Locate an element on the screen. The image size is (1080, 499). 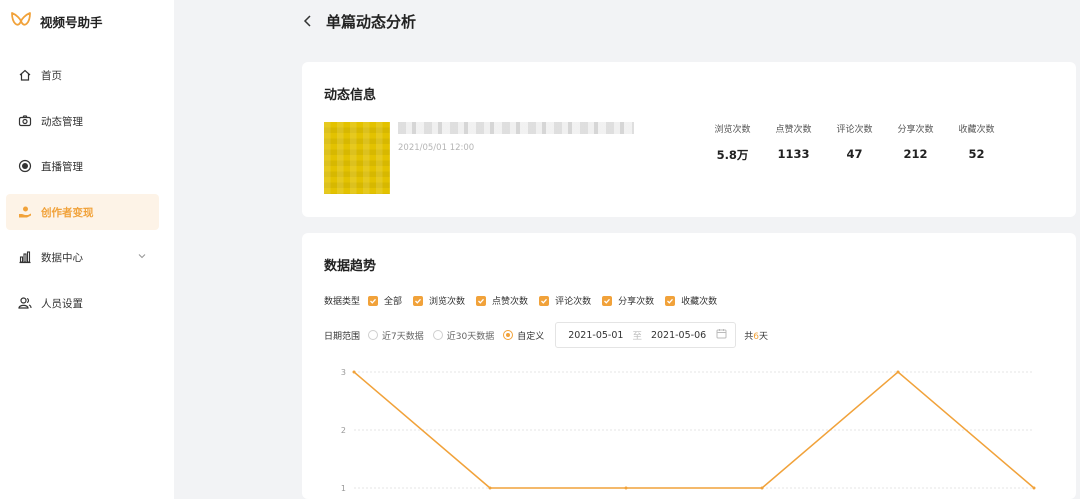
sidebar-item-home: 首页 is located at coordinates (82, 75).